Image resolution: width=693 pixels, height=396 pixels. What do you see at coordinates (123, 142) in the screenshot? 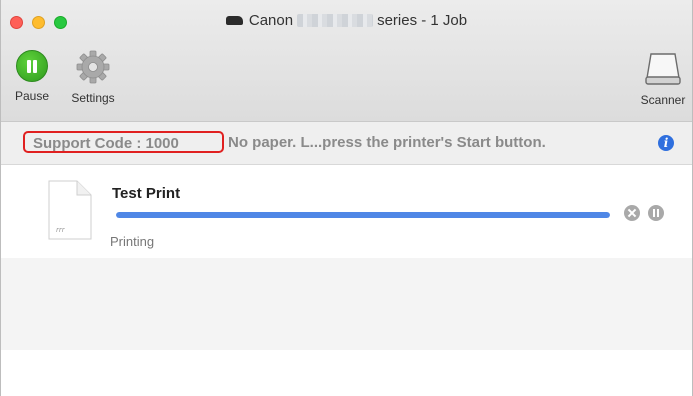
I see `support-code: Support Code : 1000` at bounding box center [123, 142].